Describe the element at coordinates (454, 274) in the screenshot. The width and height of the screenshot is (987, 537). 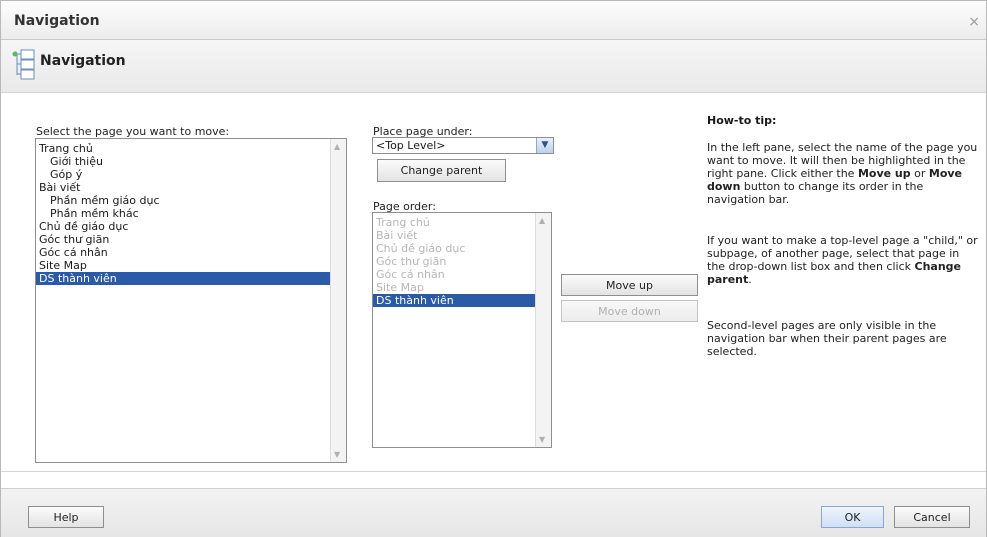
I see `page-order-item: Góc cá nhân` at that location.